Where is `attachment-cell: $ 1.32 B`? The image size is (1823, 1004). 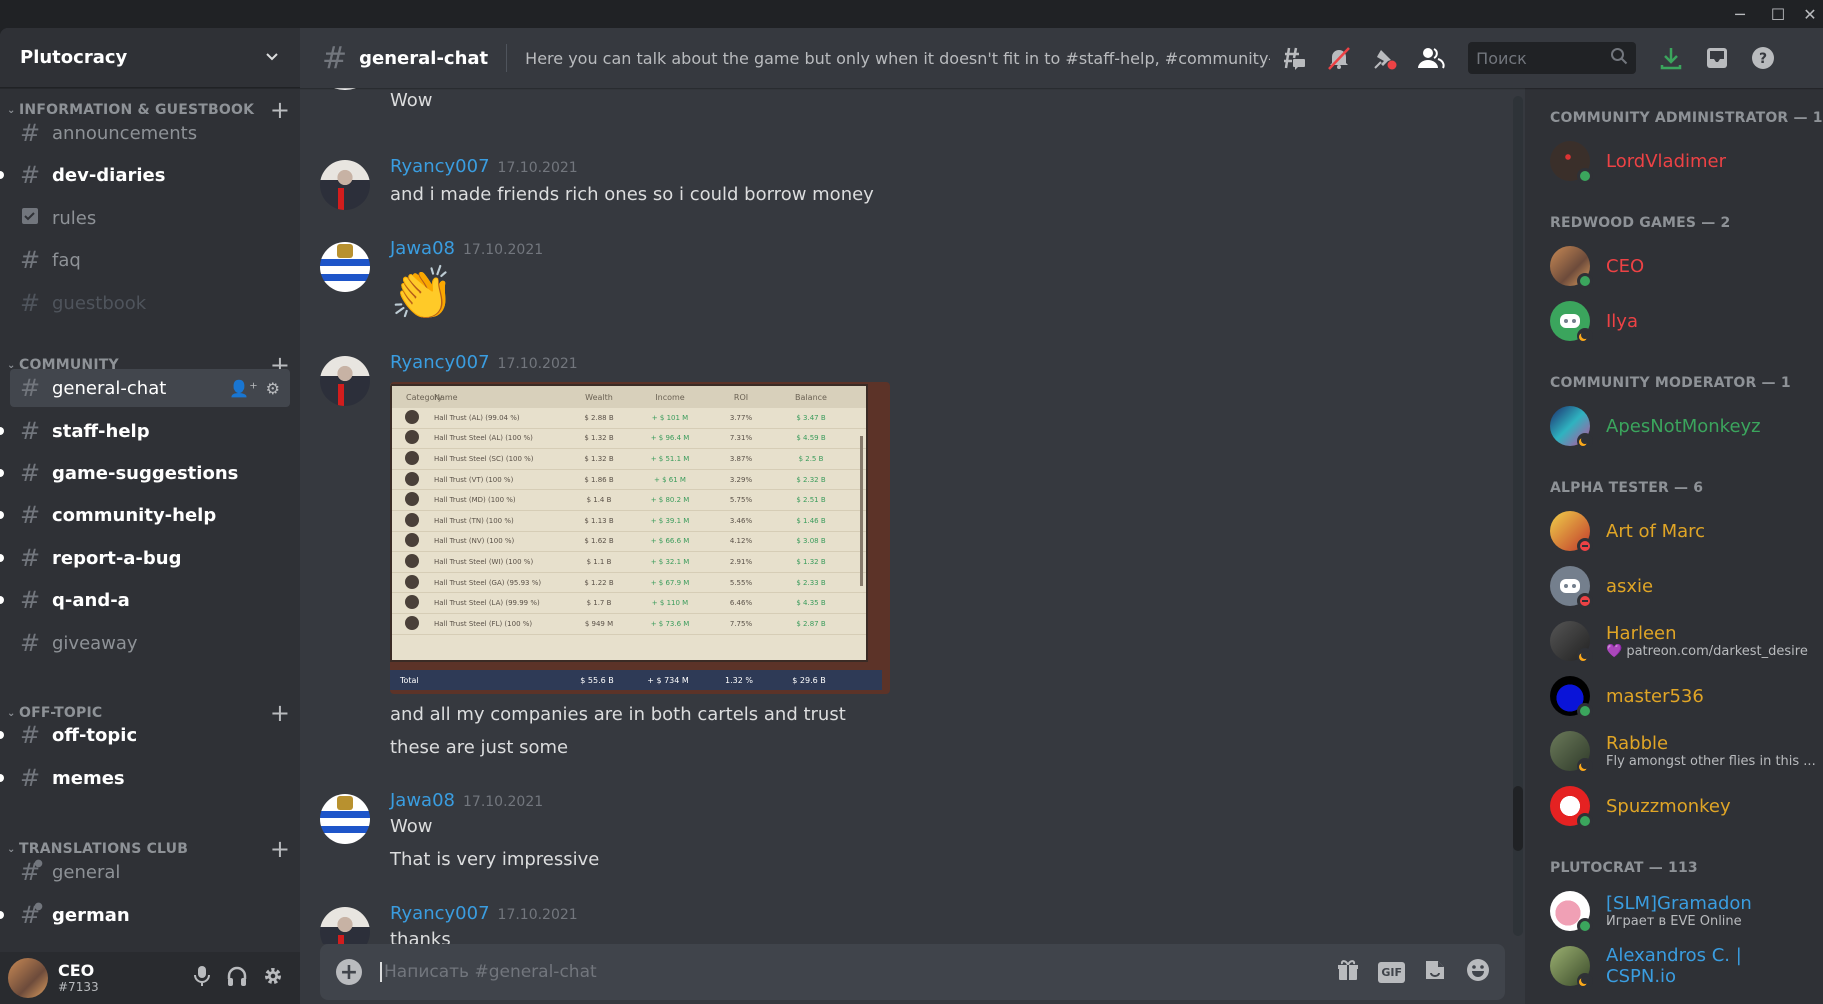 attachment-cell: $ 1.32 B is located at coordinates (599, 438).